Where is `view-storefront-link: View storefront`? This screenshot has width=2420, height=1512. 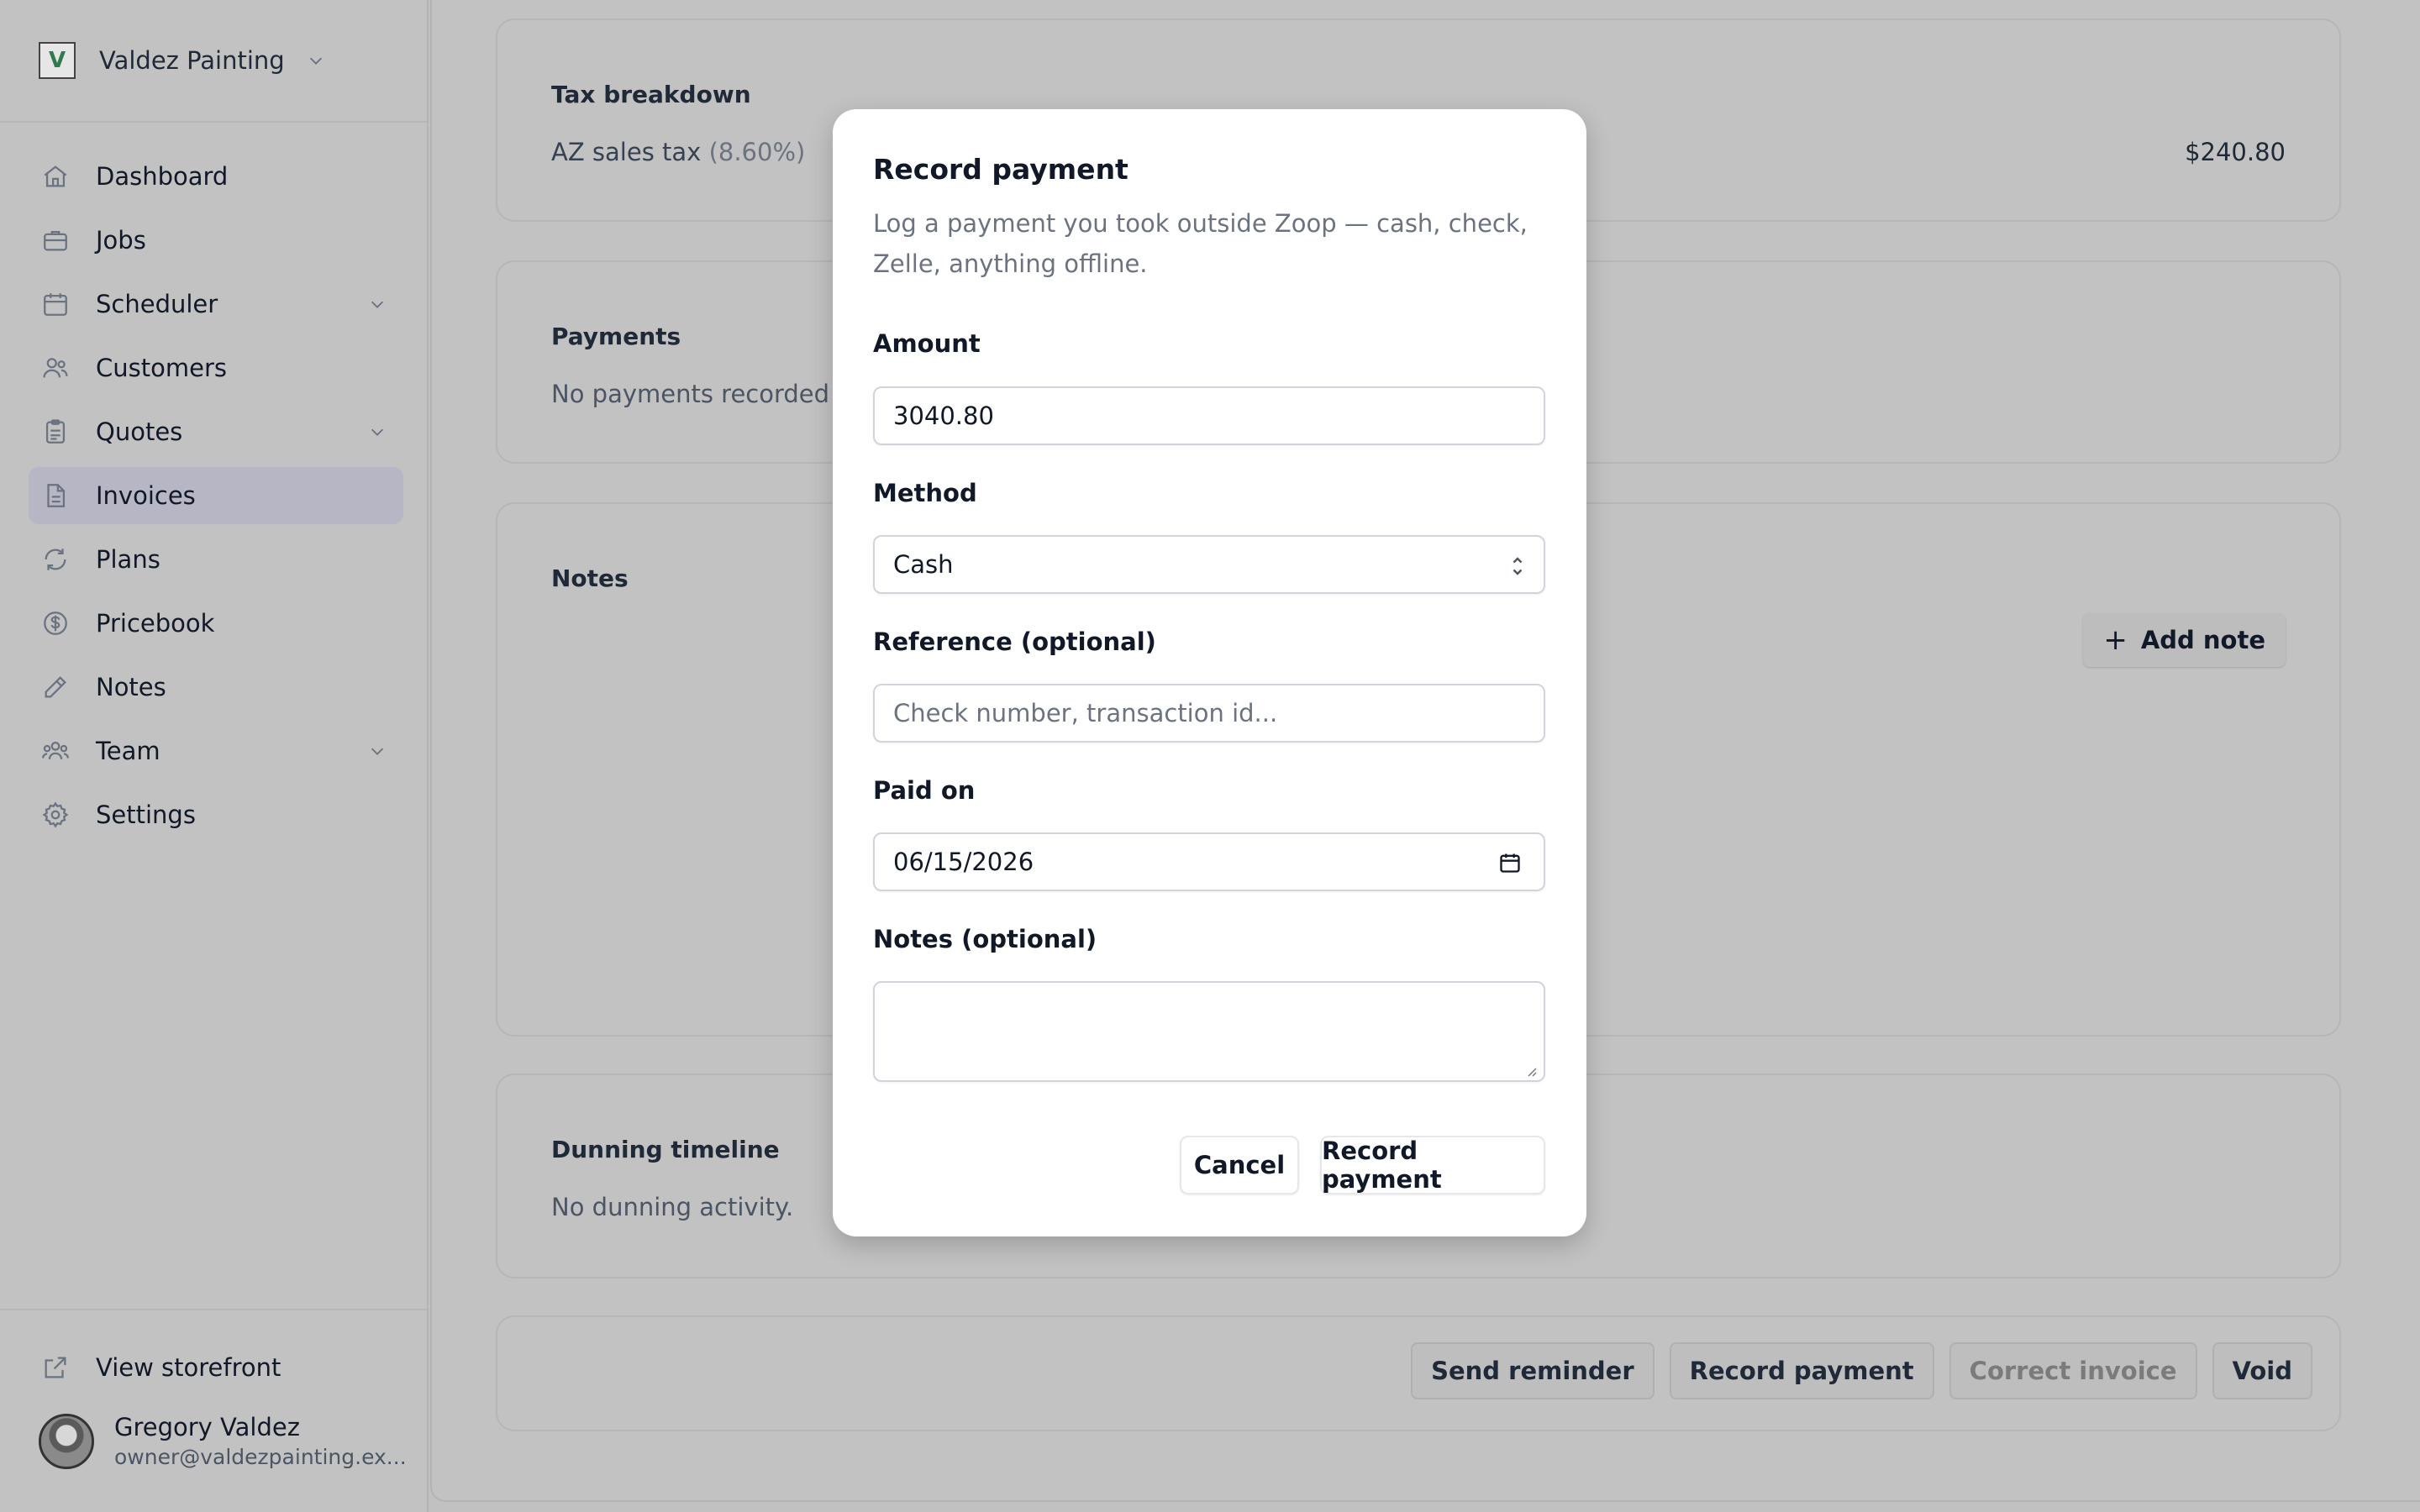
view-storefront-link: View storefront is located at coordinates (161, 1367).